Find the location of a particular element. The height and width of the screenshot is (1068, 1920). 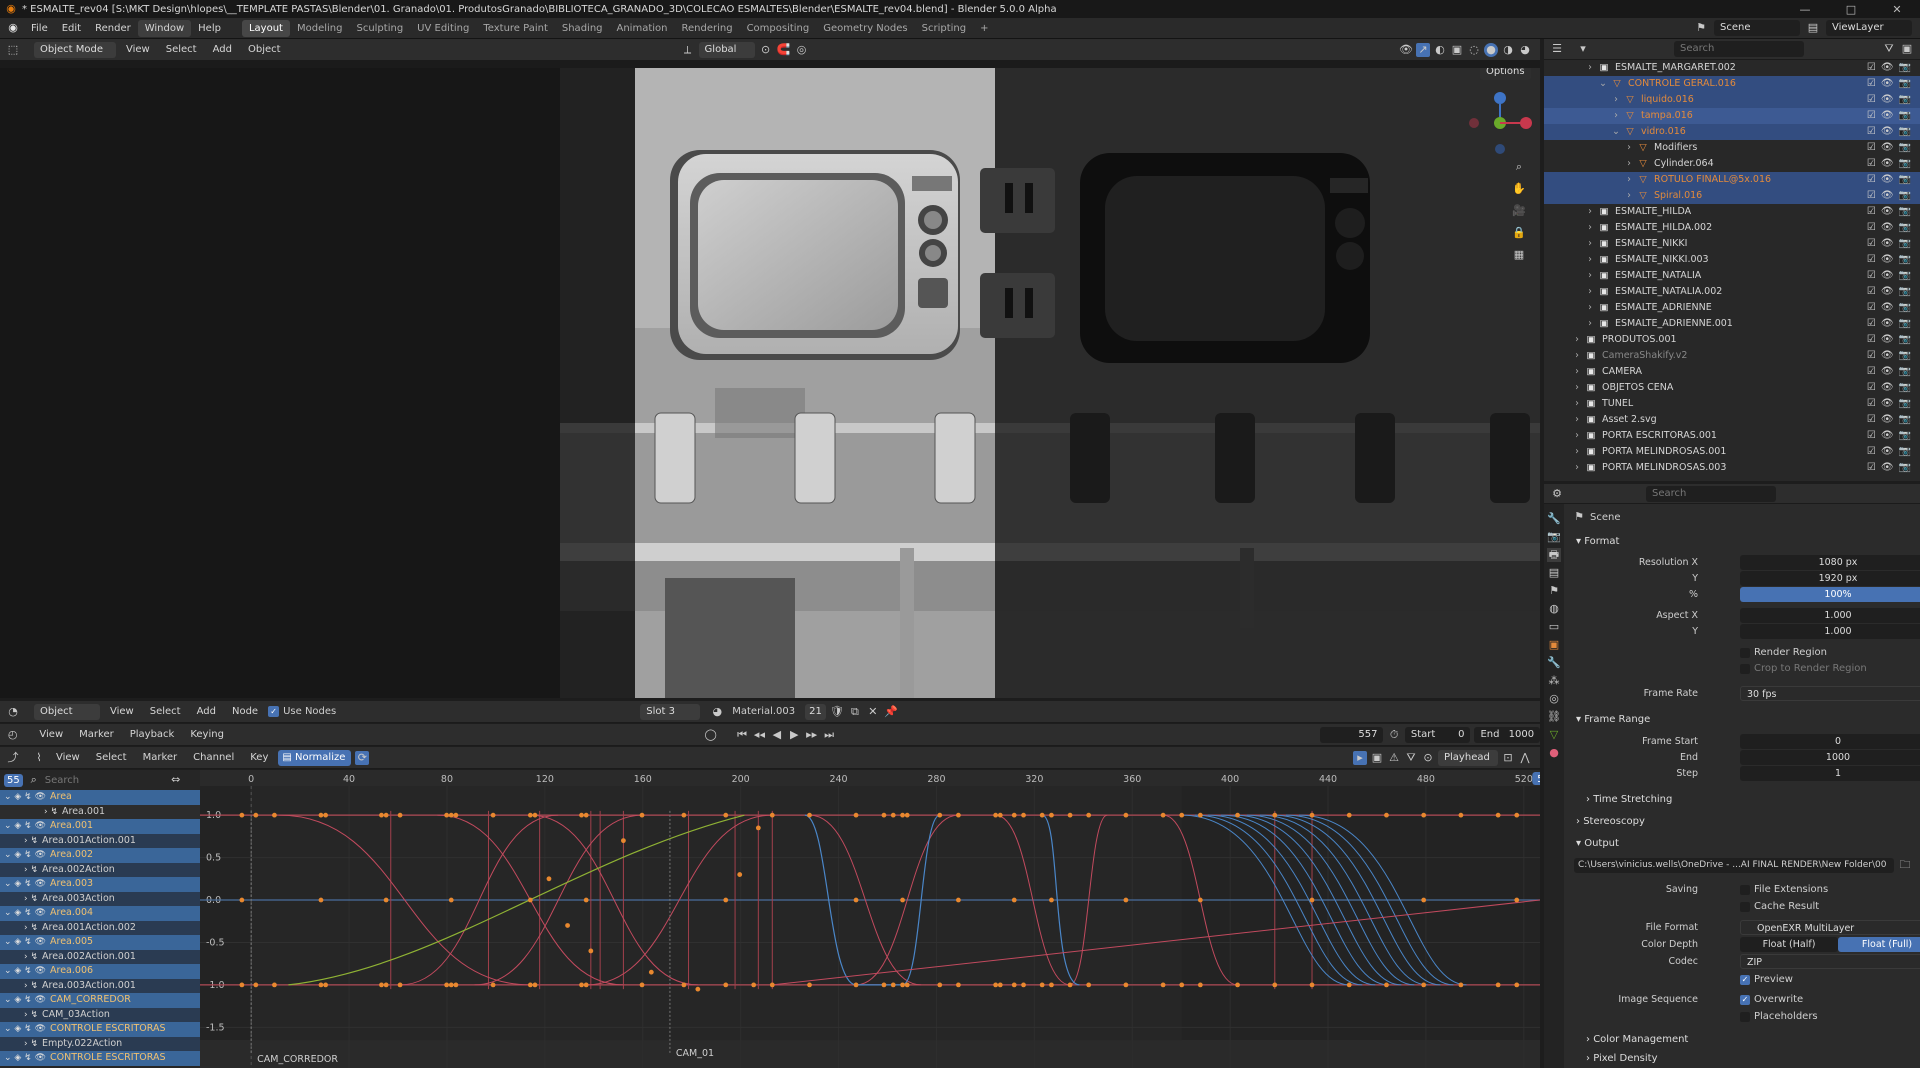

scene-tab-icon: ⚑ is located at coordinates (1554, 591).